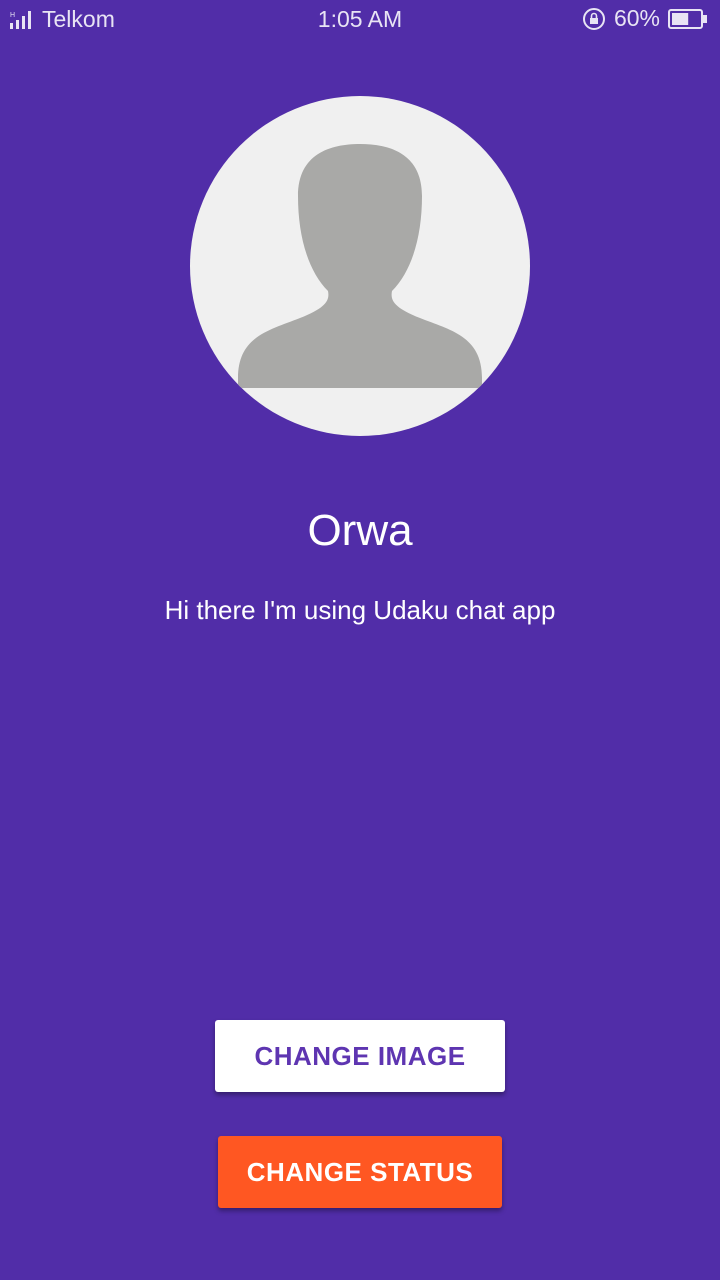 The height and width of the screenshot is (1280, 720). I want to click on battery-percent: 60%, so click(636, 18).